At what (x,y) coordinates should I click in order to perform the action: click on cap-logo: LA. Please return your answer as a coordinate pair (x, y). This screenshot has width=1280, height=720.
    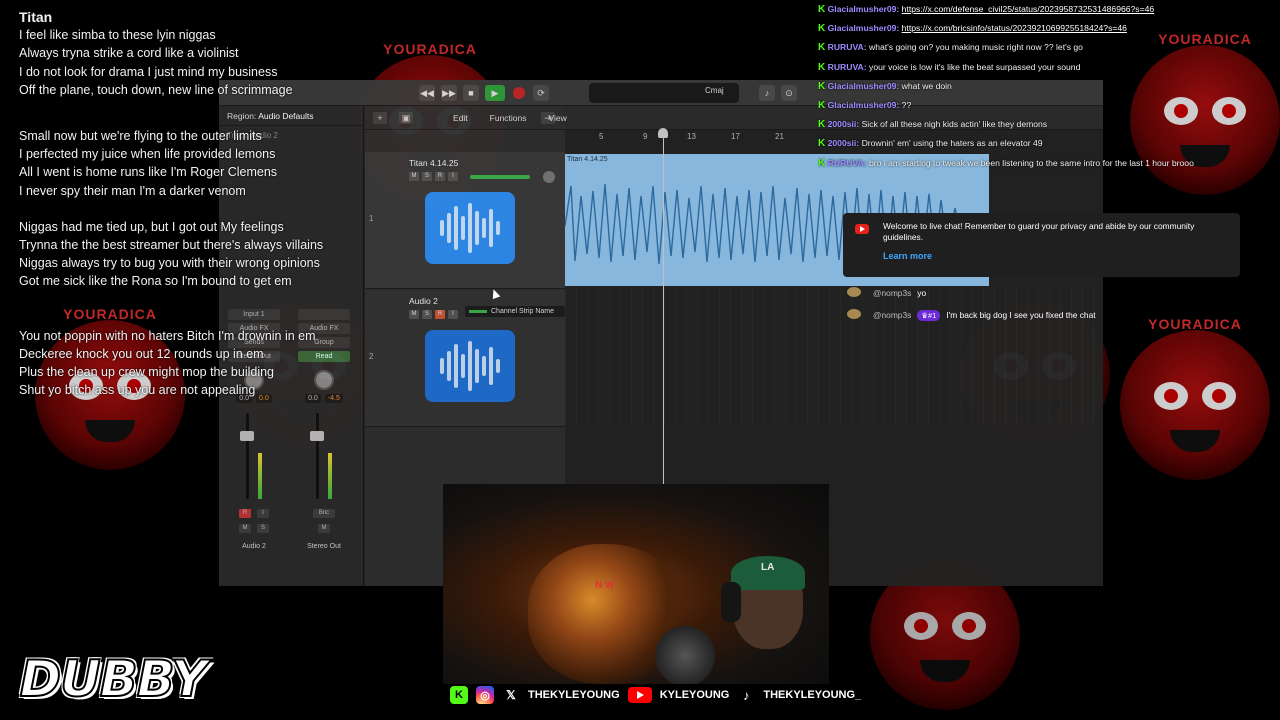
    Looking at the image, I should click on (768, 567).